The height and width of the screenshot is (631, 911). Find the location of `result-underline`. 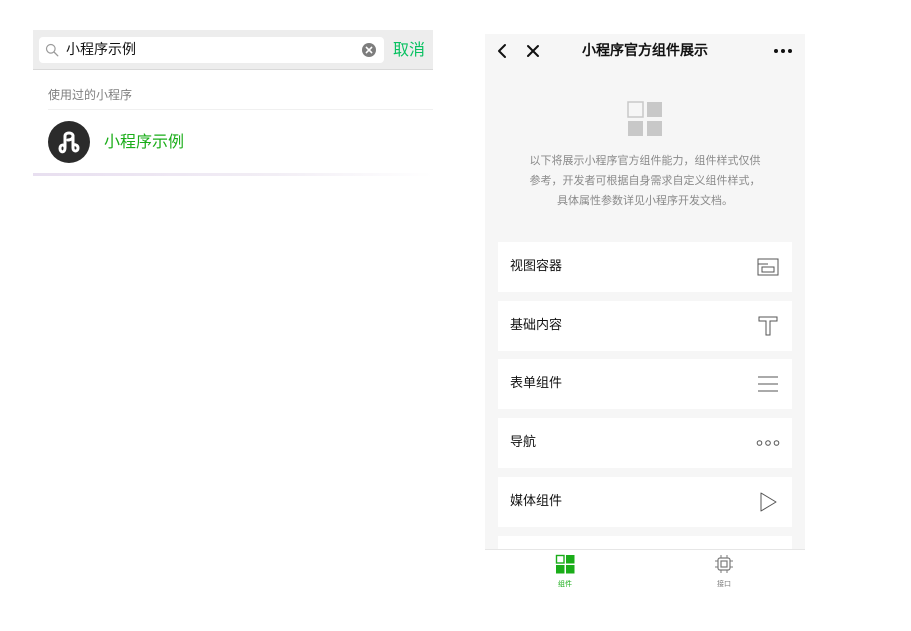

result-underline is located at coordinates (233, 174).